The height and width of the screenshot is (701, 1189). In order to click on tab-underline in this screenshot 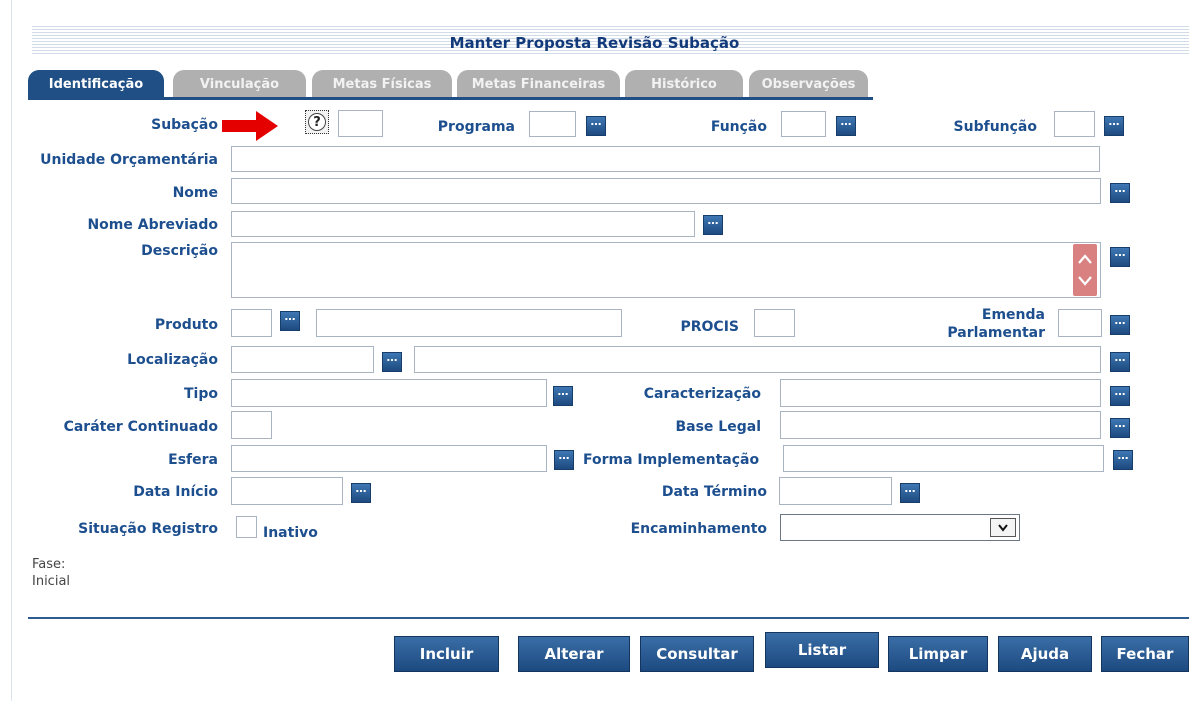, I will do `click(450, 98)`.